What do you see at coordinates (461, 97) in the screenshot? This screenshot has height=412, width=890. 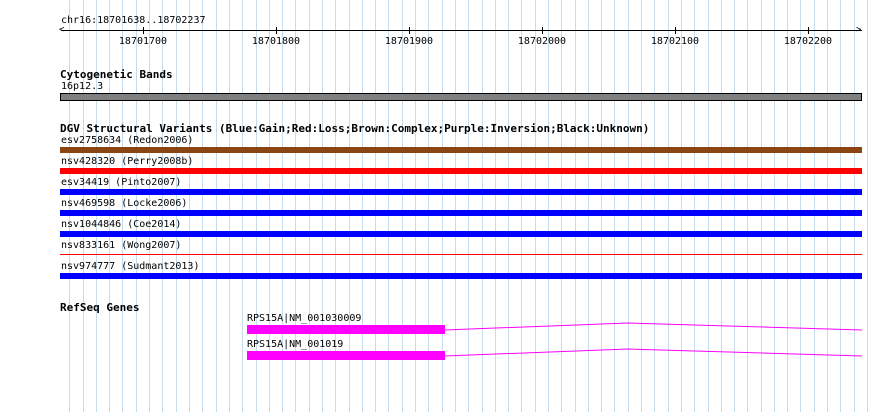 I see `cytoband-bar` at bounding box center [461, 97].